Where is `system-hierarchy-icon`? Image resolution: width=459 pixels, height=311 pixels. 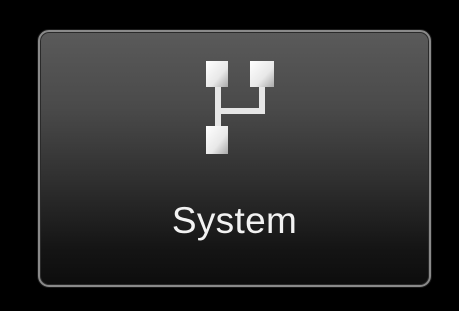
system-hierarchy-icon is located at coordinates (240, 107).